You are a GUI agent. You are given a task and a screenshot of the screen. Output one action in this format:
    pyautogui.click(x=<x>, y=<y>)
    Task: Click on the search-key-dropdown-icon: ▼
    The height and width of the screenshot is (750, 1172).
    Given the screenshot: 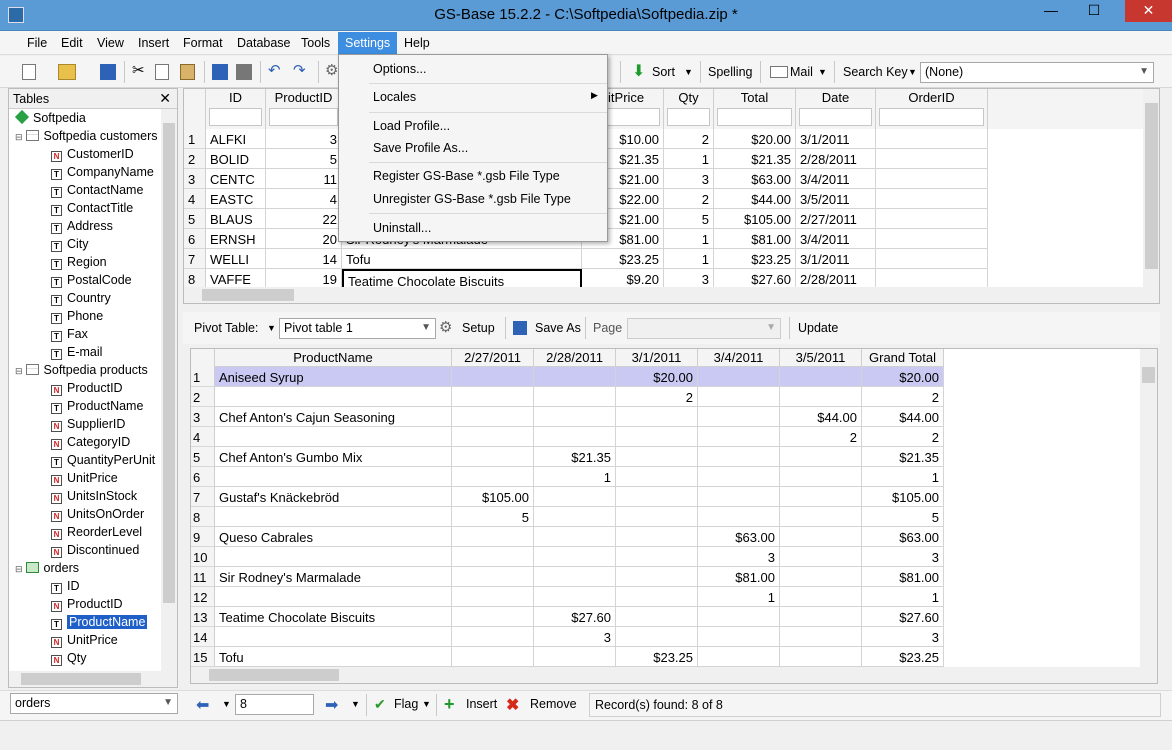 What is the action you would take?
    pyautogui.click(x=912, y=72)
    